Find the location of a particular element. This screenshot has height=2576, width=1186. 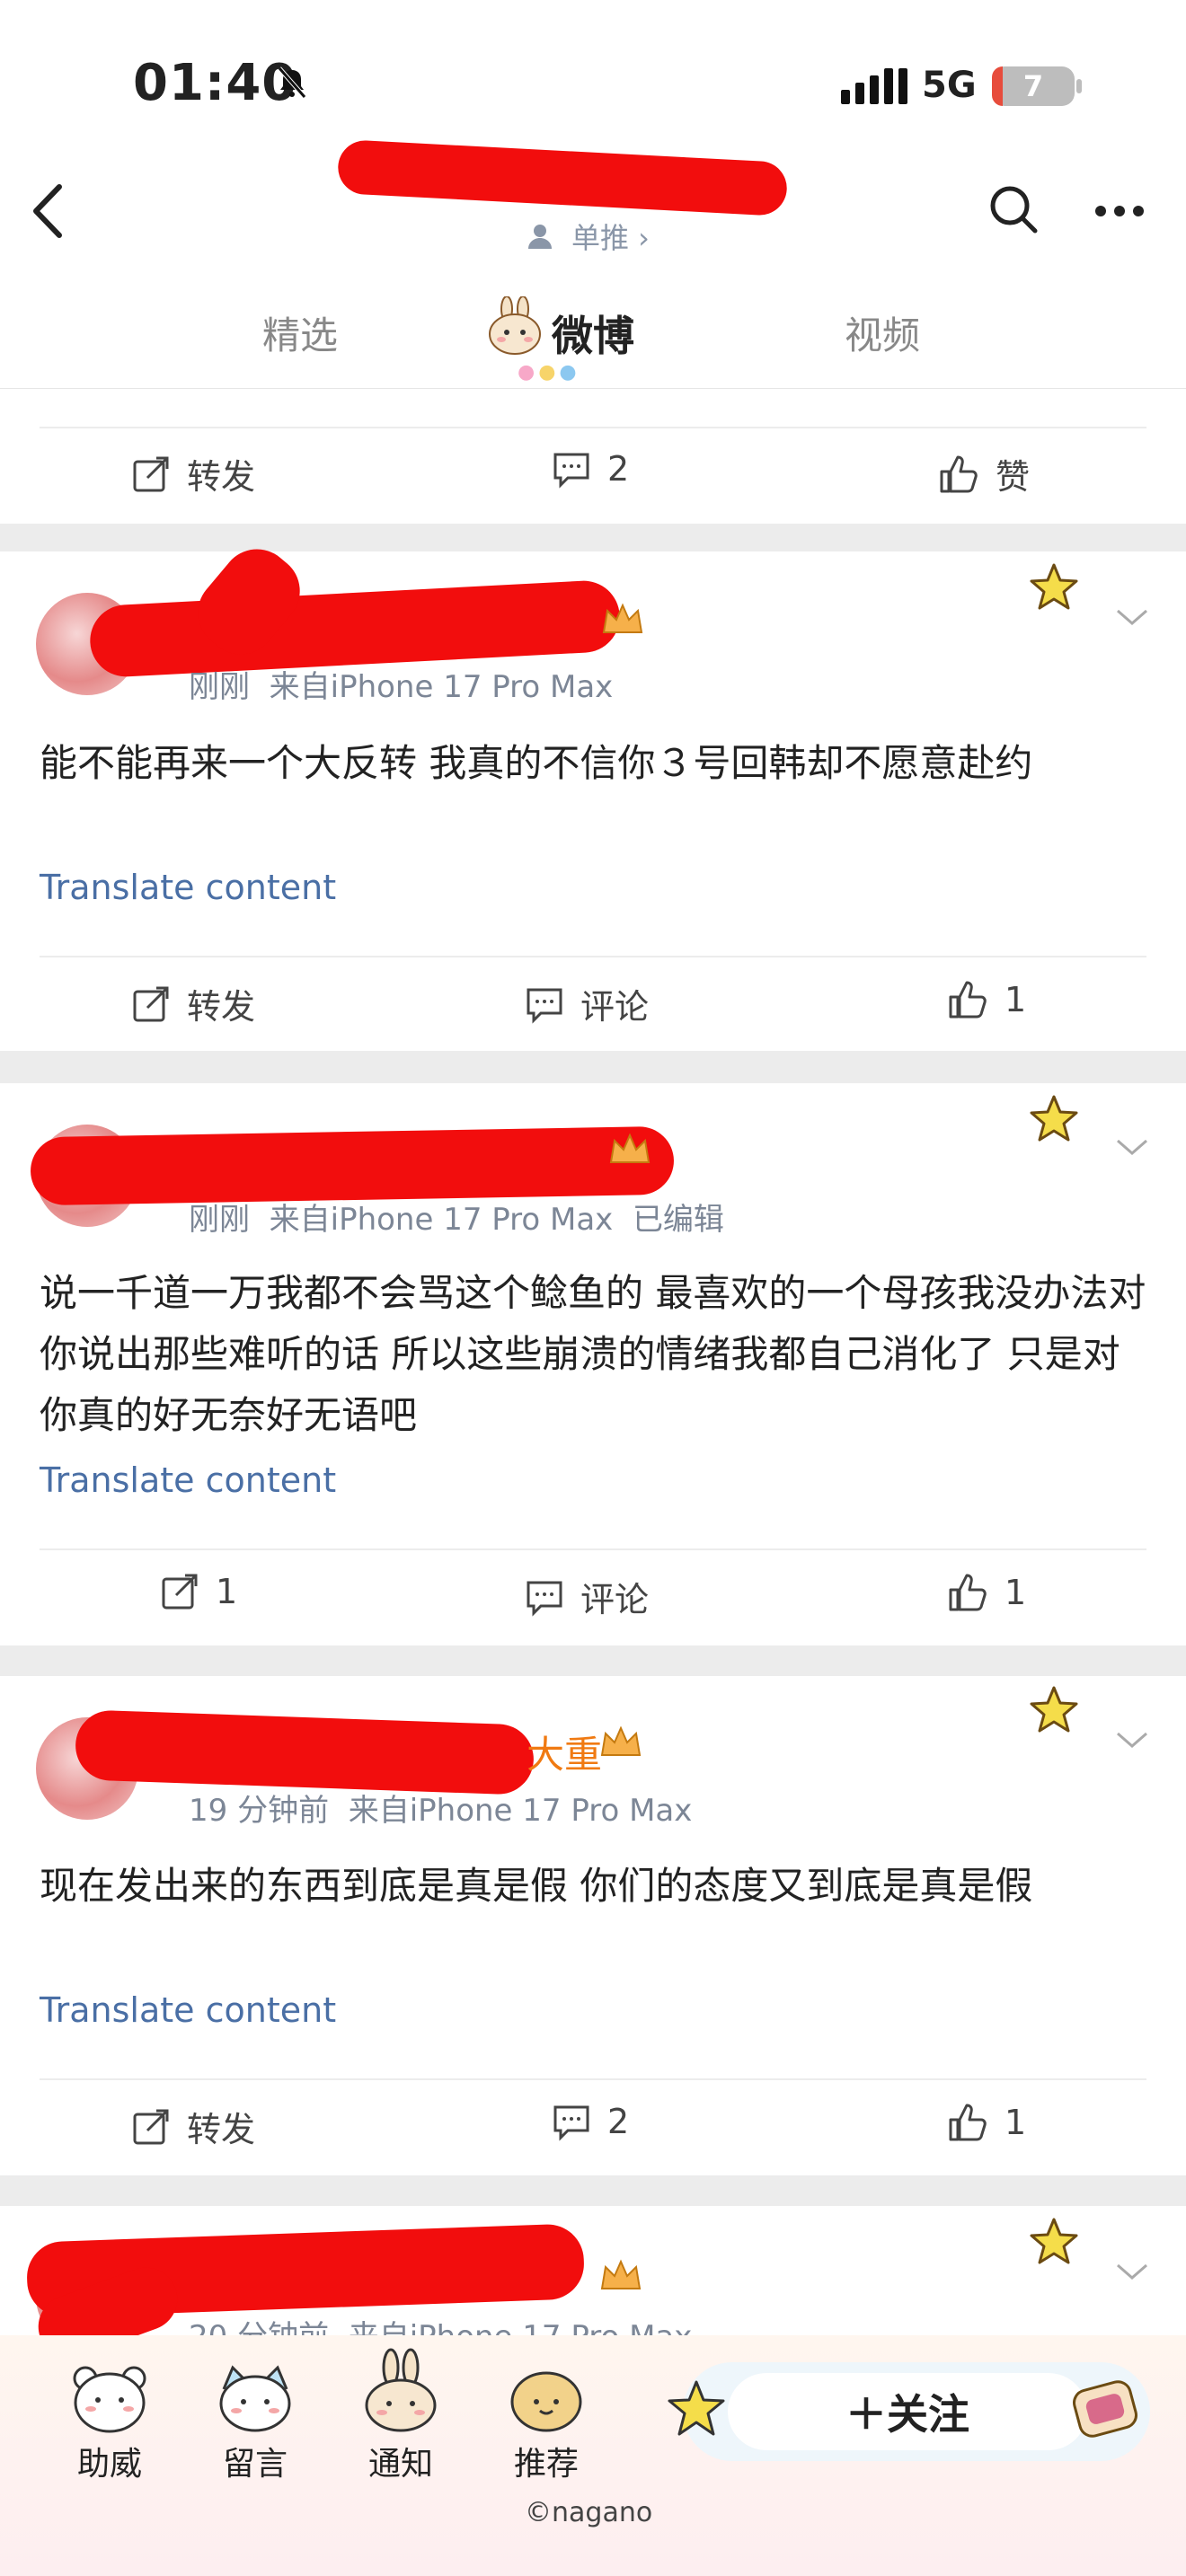

bear-icon is located at coordinates (109, 2399).